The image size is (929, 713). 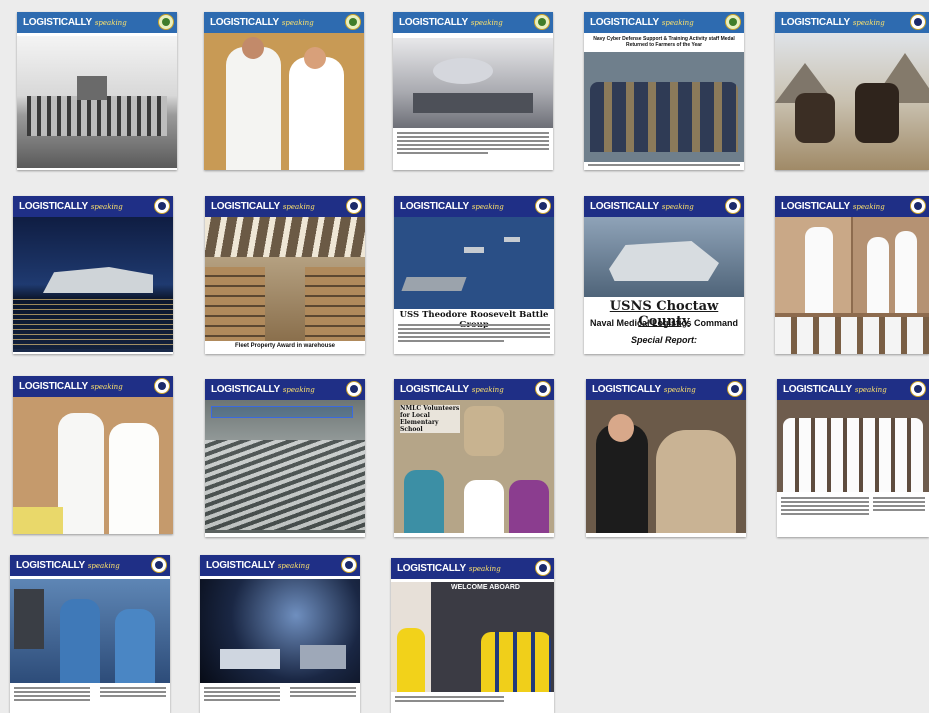 What do you see at coordinates (285, 279) in the screenshot?
I see `cover-photo-warehouse` at bounding box center [285, 279].